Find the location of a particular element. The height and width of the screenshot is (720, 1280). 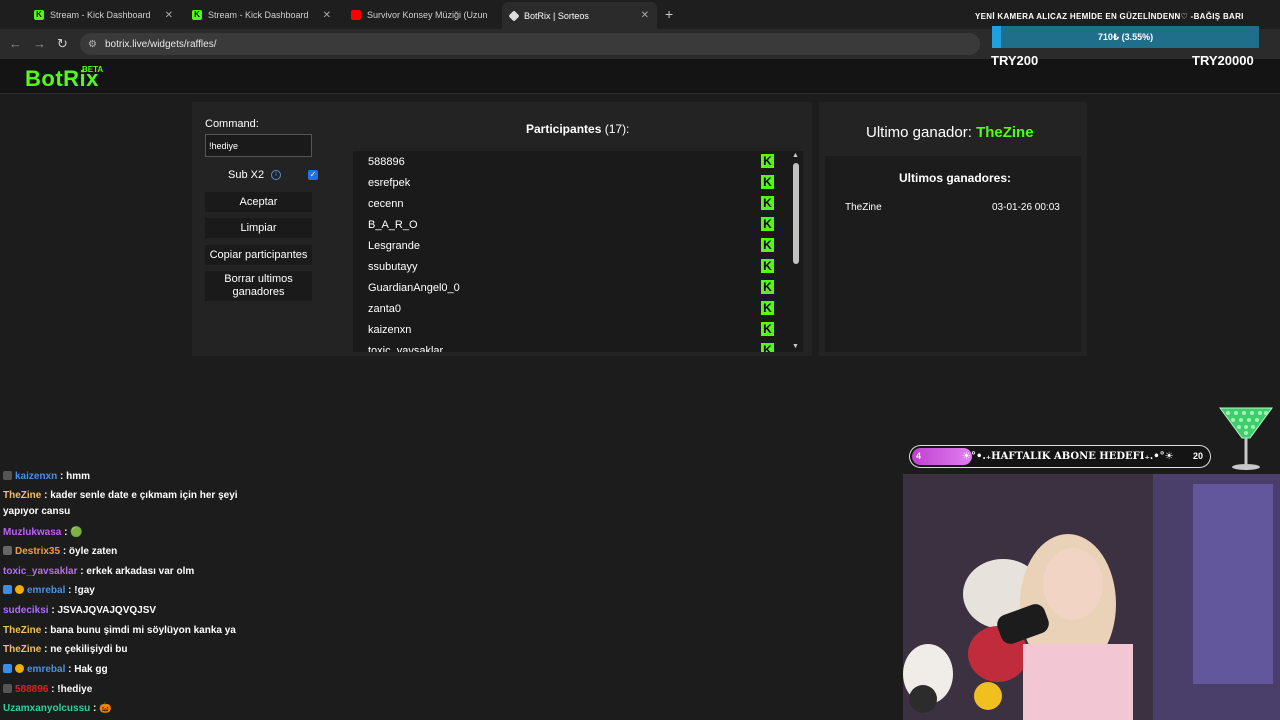

recent-winners-box is located at coordinates (953, 254).